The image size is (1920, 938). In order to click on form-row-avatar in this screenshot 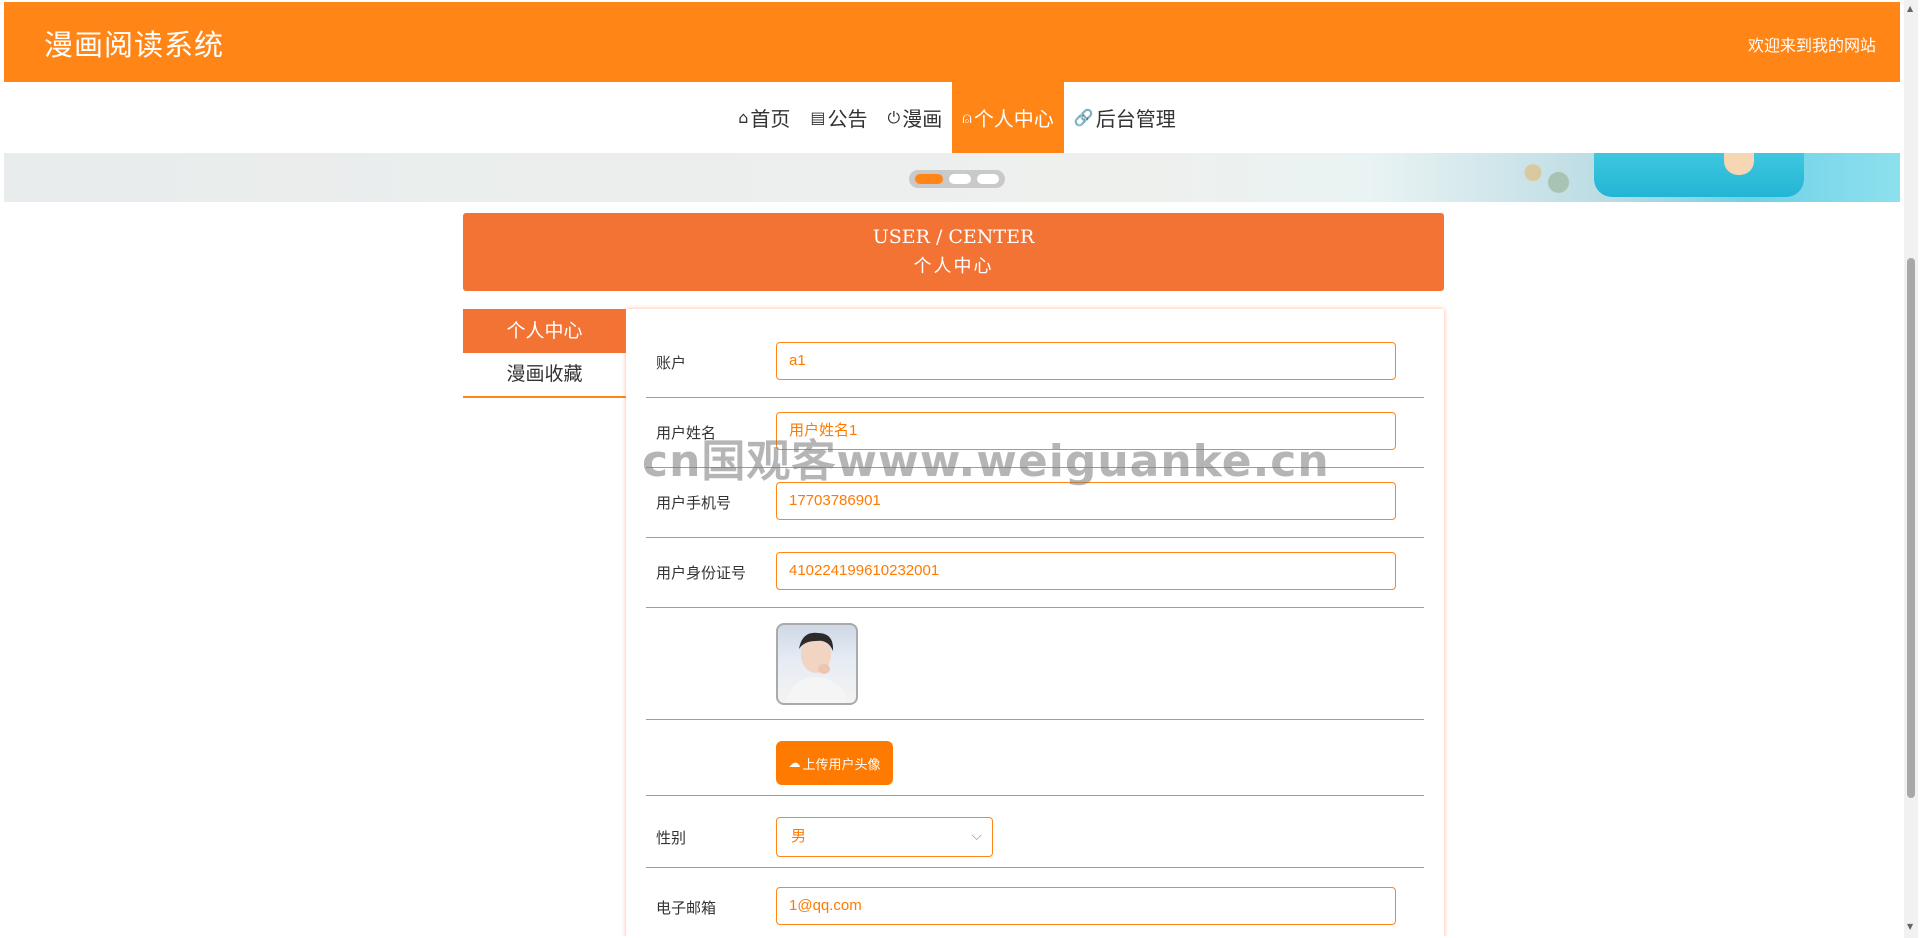, I will do `click(1035, 664)`.